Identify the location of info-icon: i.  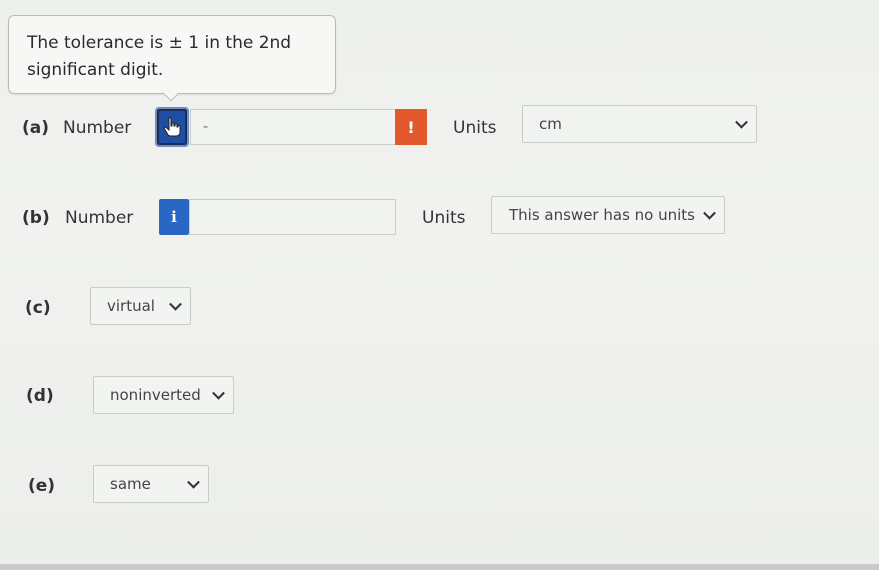
(174, 217).